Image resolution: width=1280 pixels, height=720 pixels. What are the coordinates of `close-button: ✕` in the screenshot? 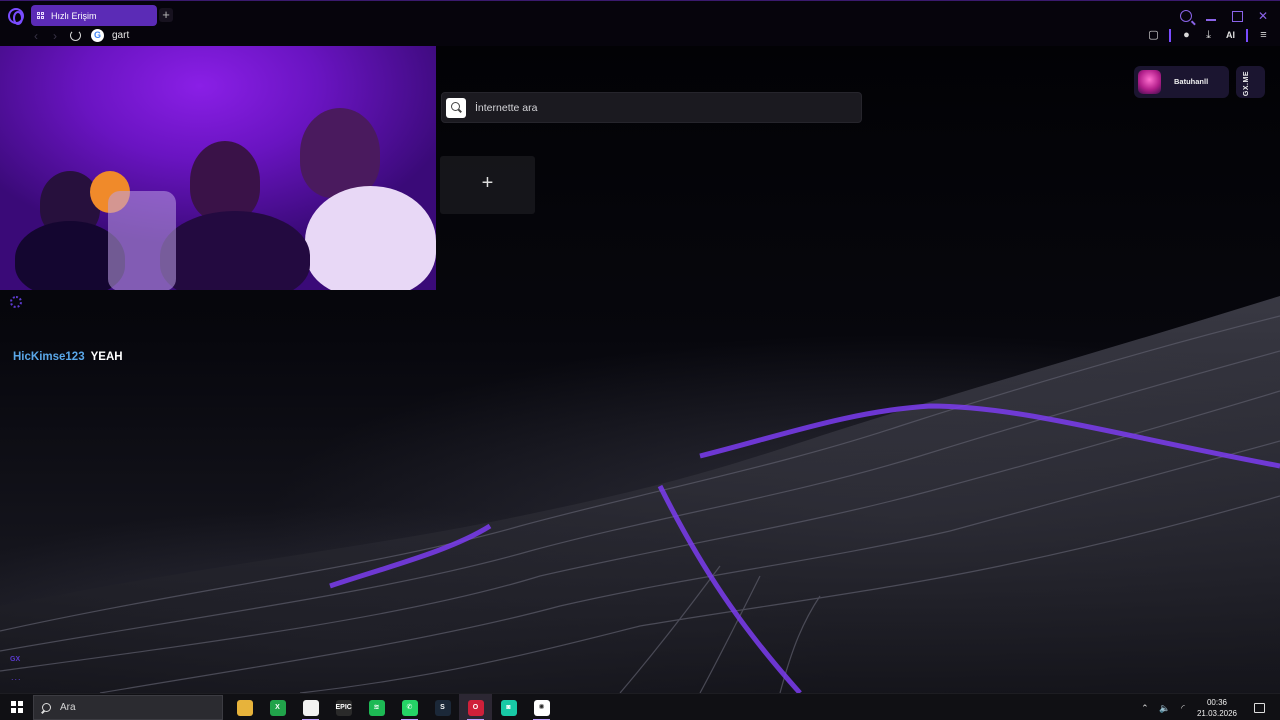 It's located at (1263, 16).